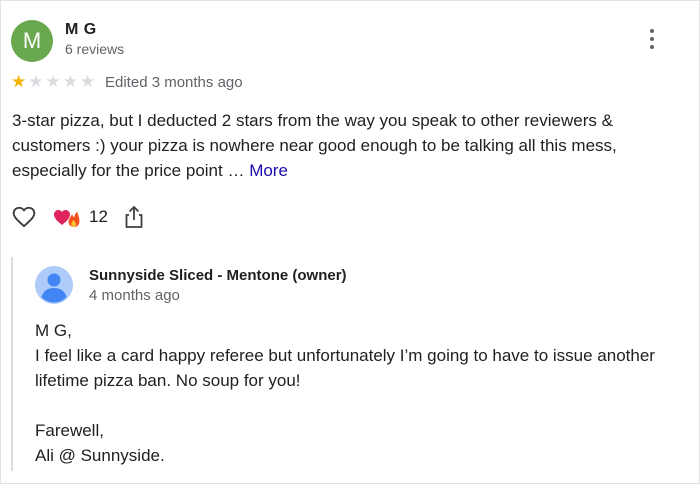  I want to click on reaction-count: 12, so click(98, 216).